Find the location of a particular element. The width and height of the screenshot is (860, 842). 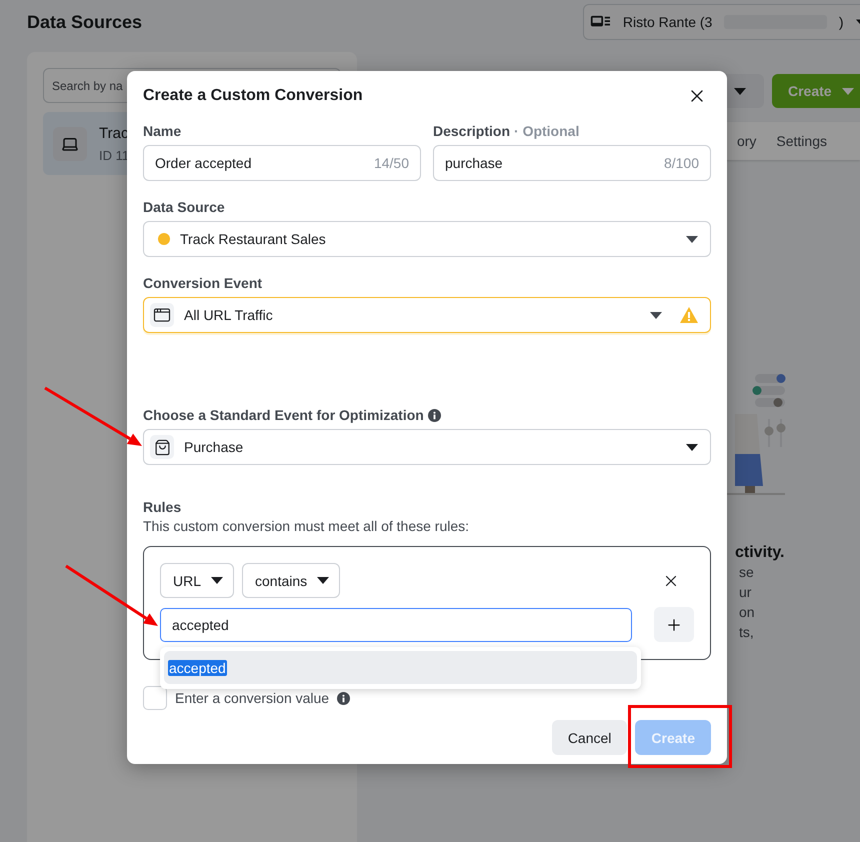

field-label: Name is located at coordinates (162, 131).